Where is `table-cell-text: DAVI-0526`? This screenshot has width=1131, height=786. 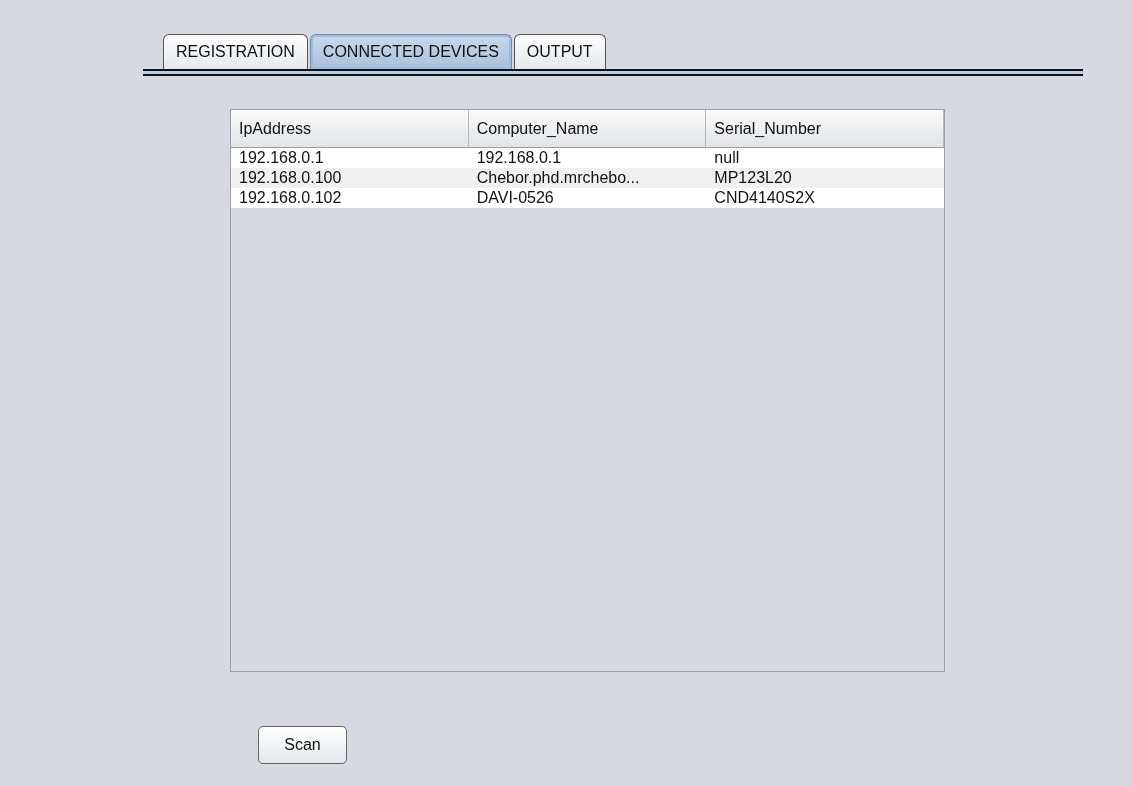 table-cell-text: DAVI-0526 is located at coordinates (515, 198).